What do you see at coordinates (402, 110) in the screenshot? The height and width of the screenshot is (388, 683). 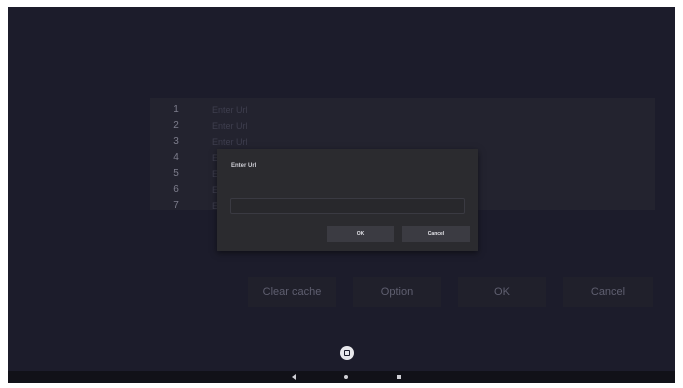 I see `list-item: 1 Enter Url` at bounding box center [402, 110].